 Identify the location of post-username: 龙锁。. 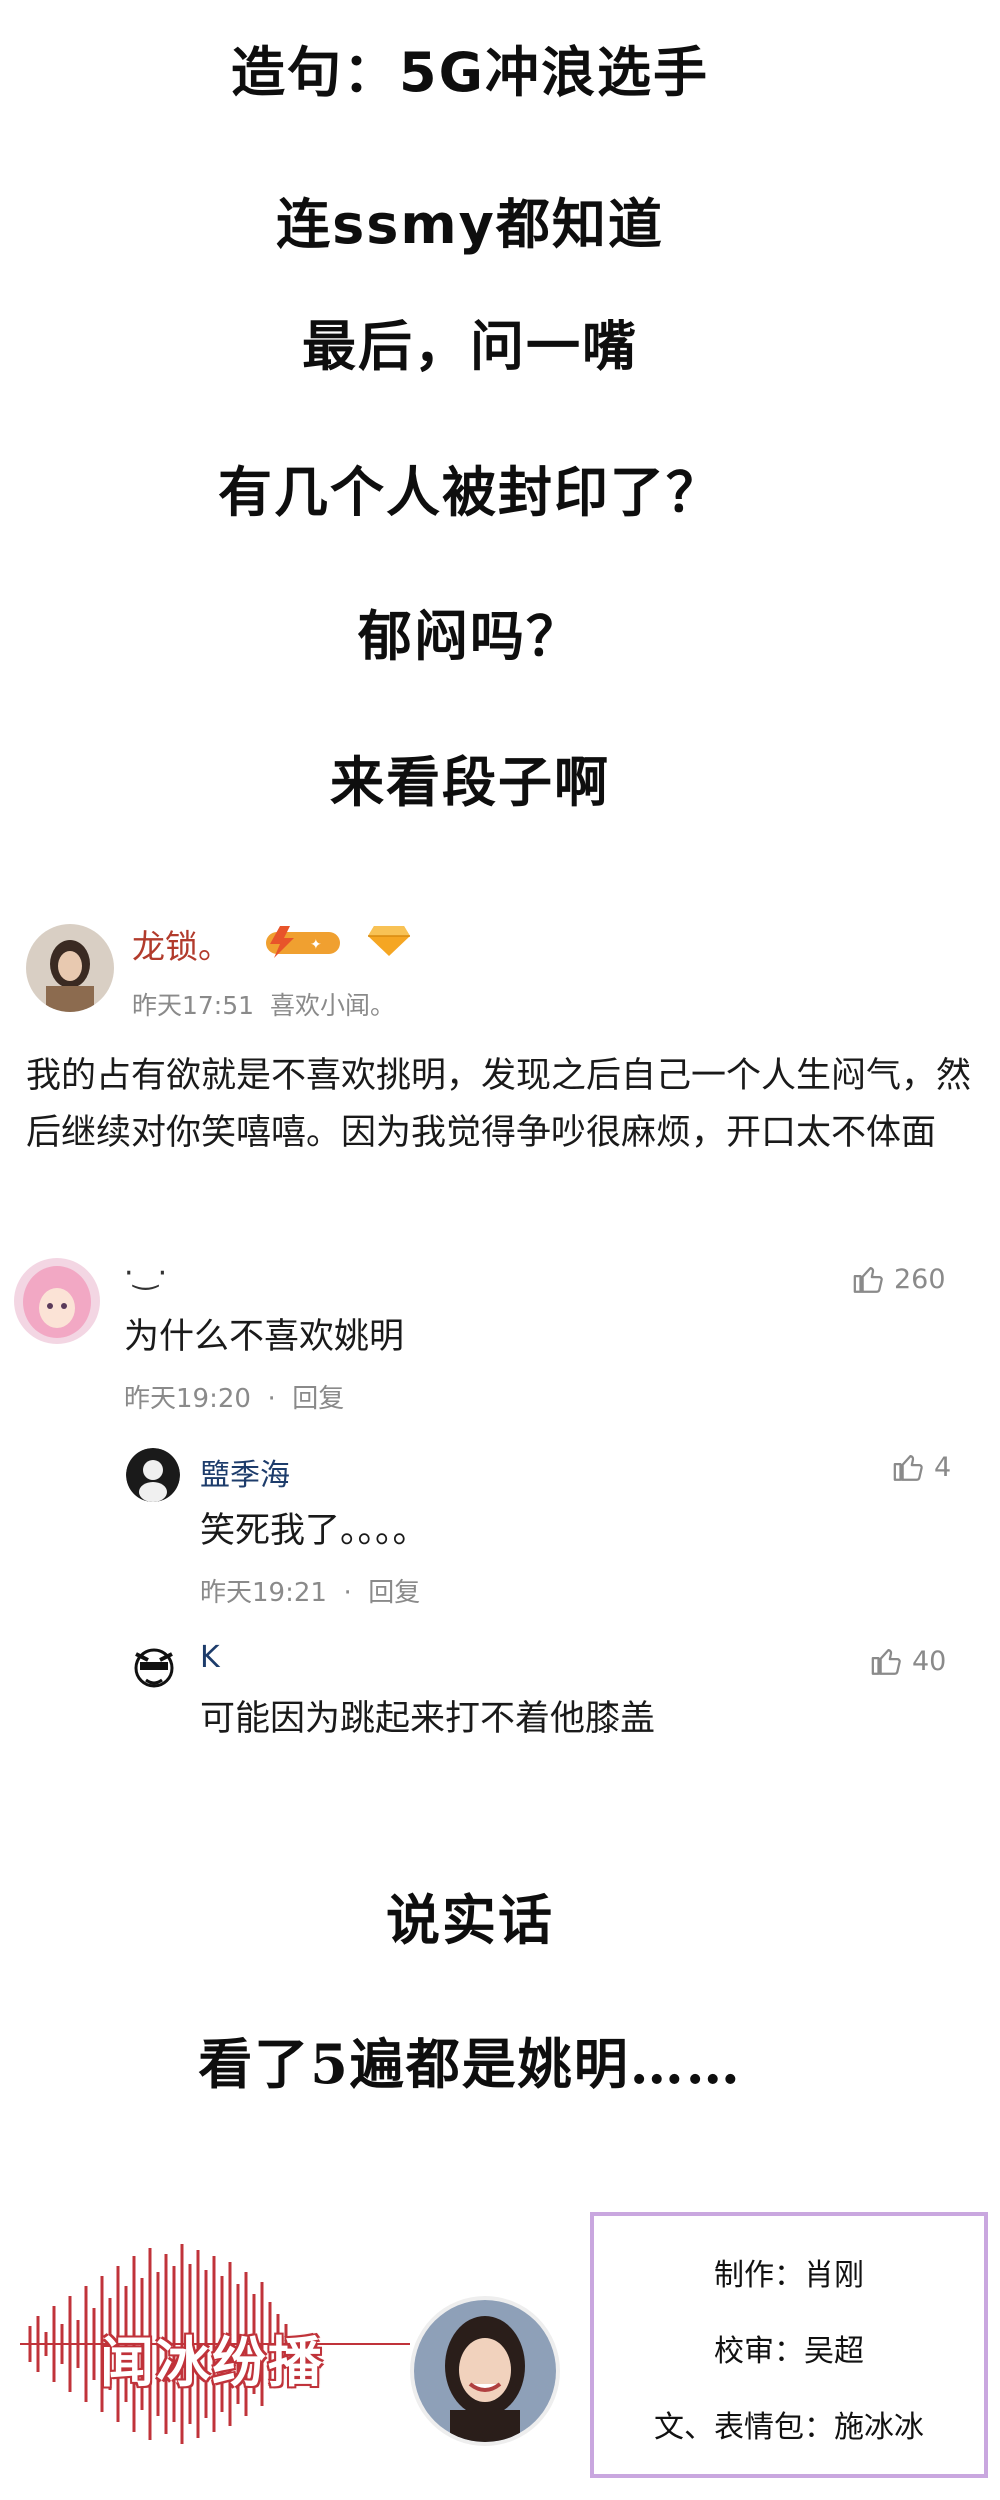
(181, 944).